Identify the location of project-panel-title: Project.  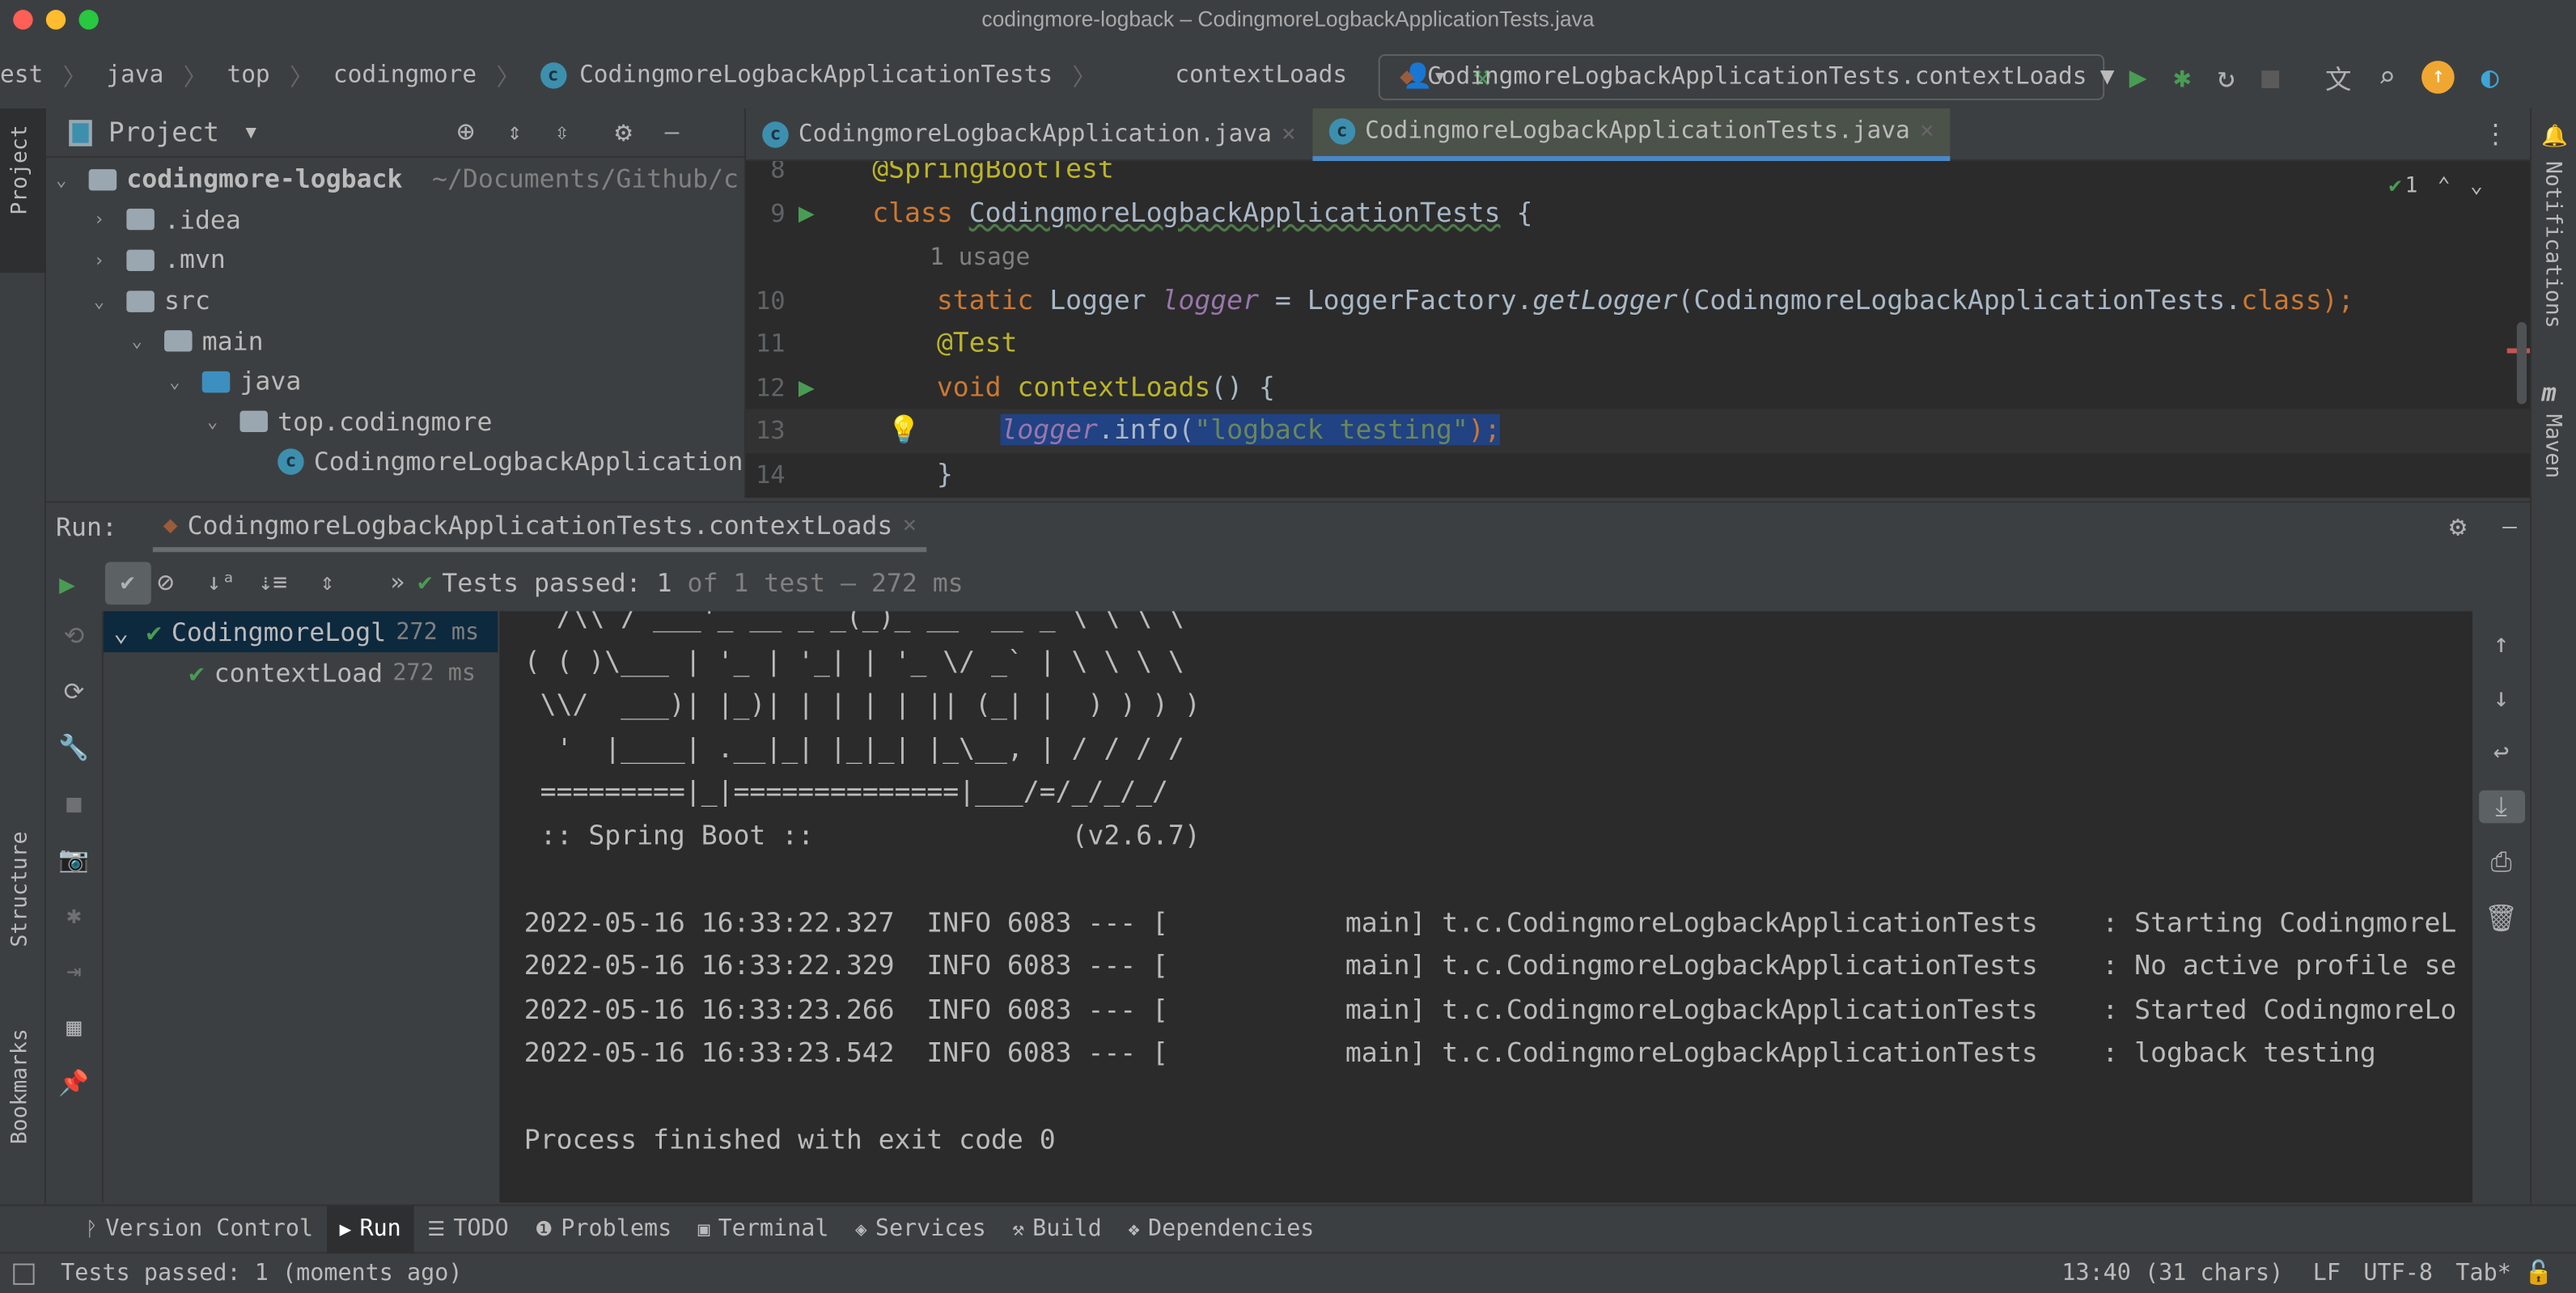
(163, 132).